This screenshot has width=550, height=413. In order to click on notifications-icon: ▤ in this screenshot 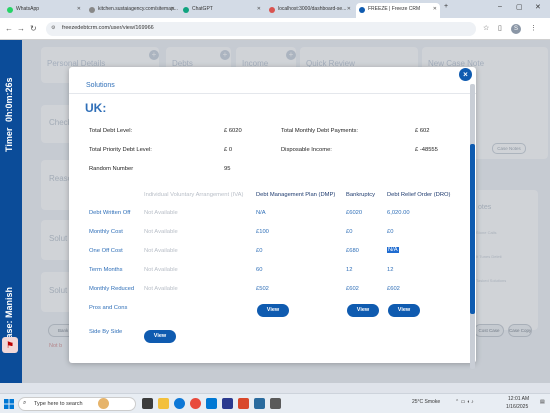, I will do `click(542, 402)`.